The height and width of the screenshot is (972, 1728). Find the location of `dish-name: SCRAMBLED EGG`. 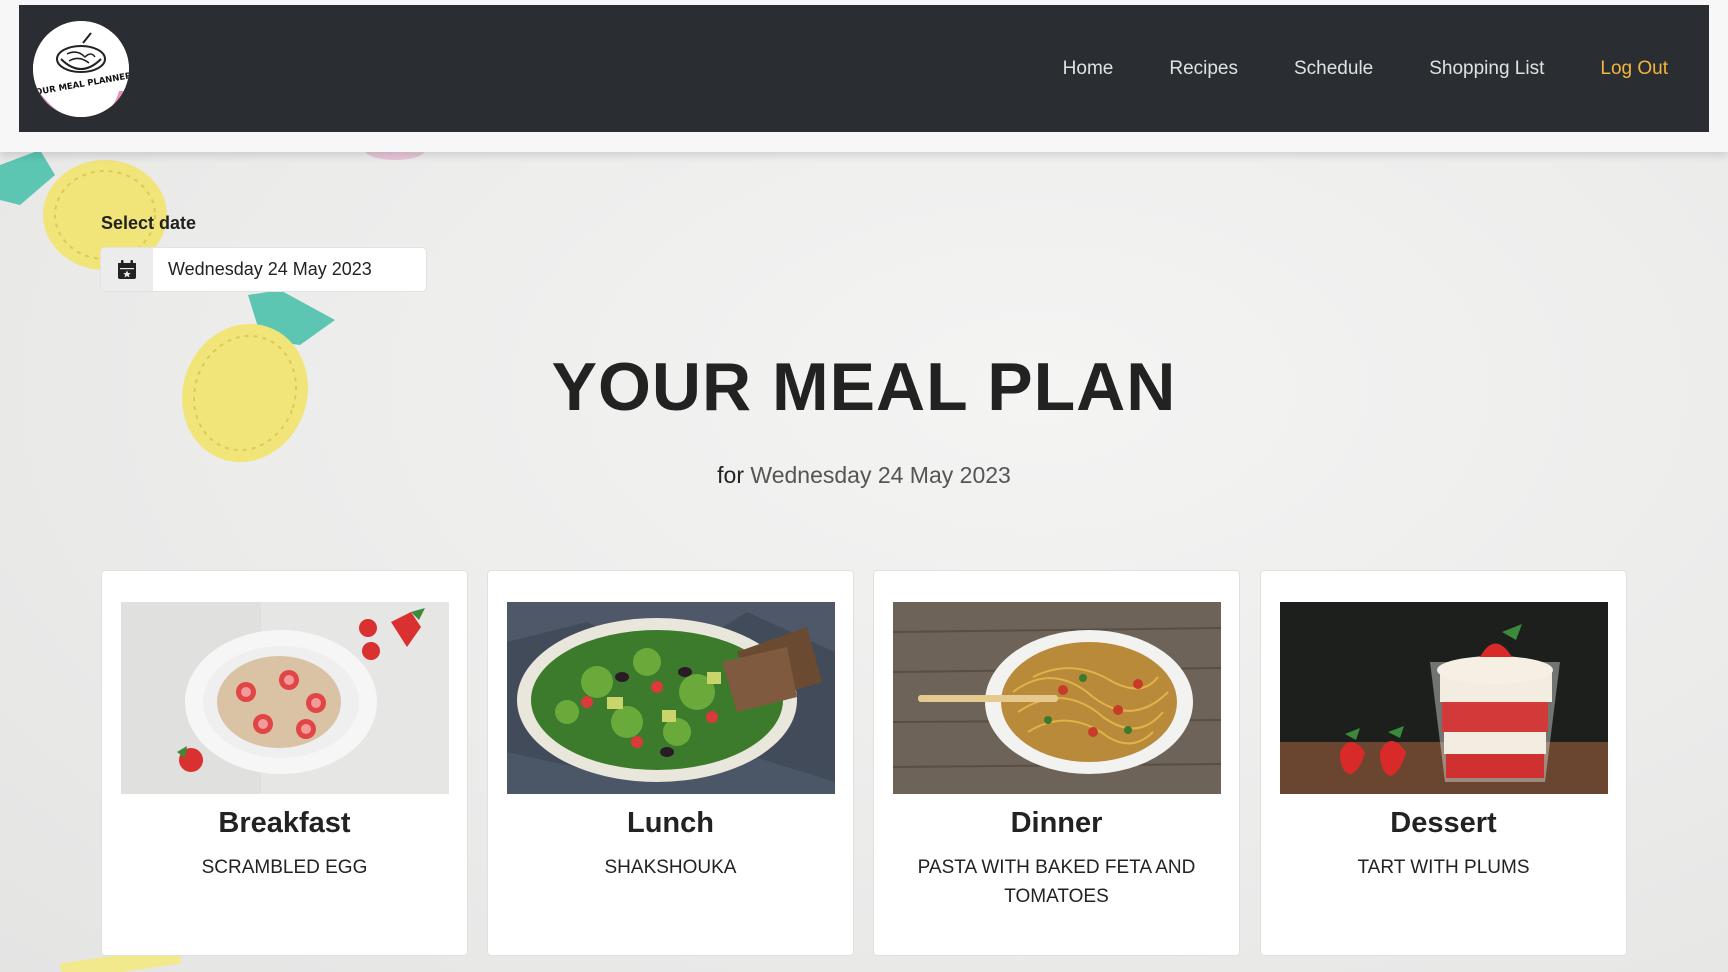

dish-name: SCRAMBLED EGG is located at coordinates (284, 867).